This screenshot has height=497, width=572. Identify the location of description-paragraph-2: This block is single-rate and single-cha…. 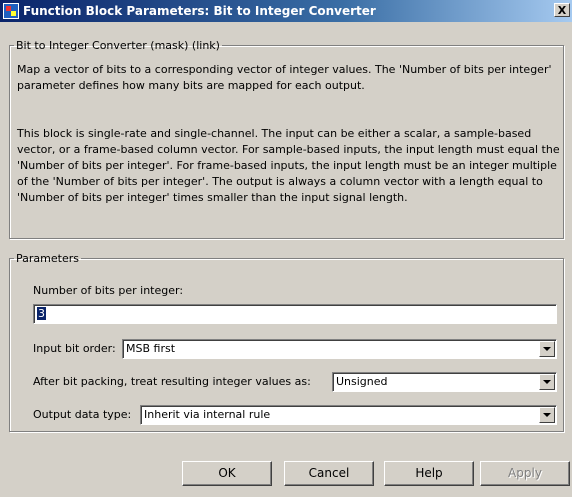
(288, 165).